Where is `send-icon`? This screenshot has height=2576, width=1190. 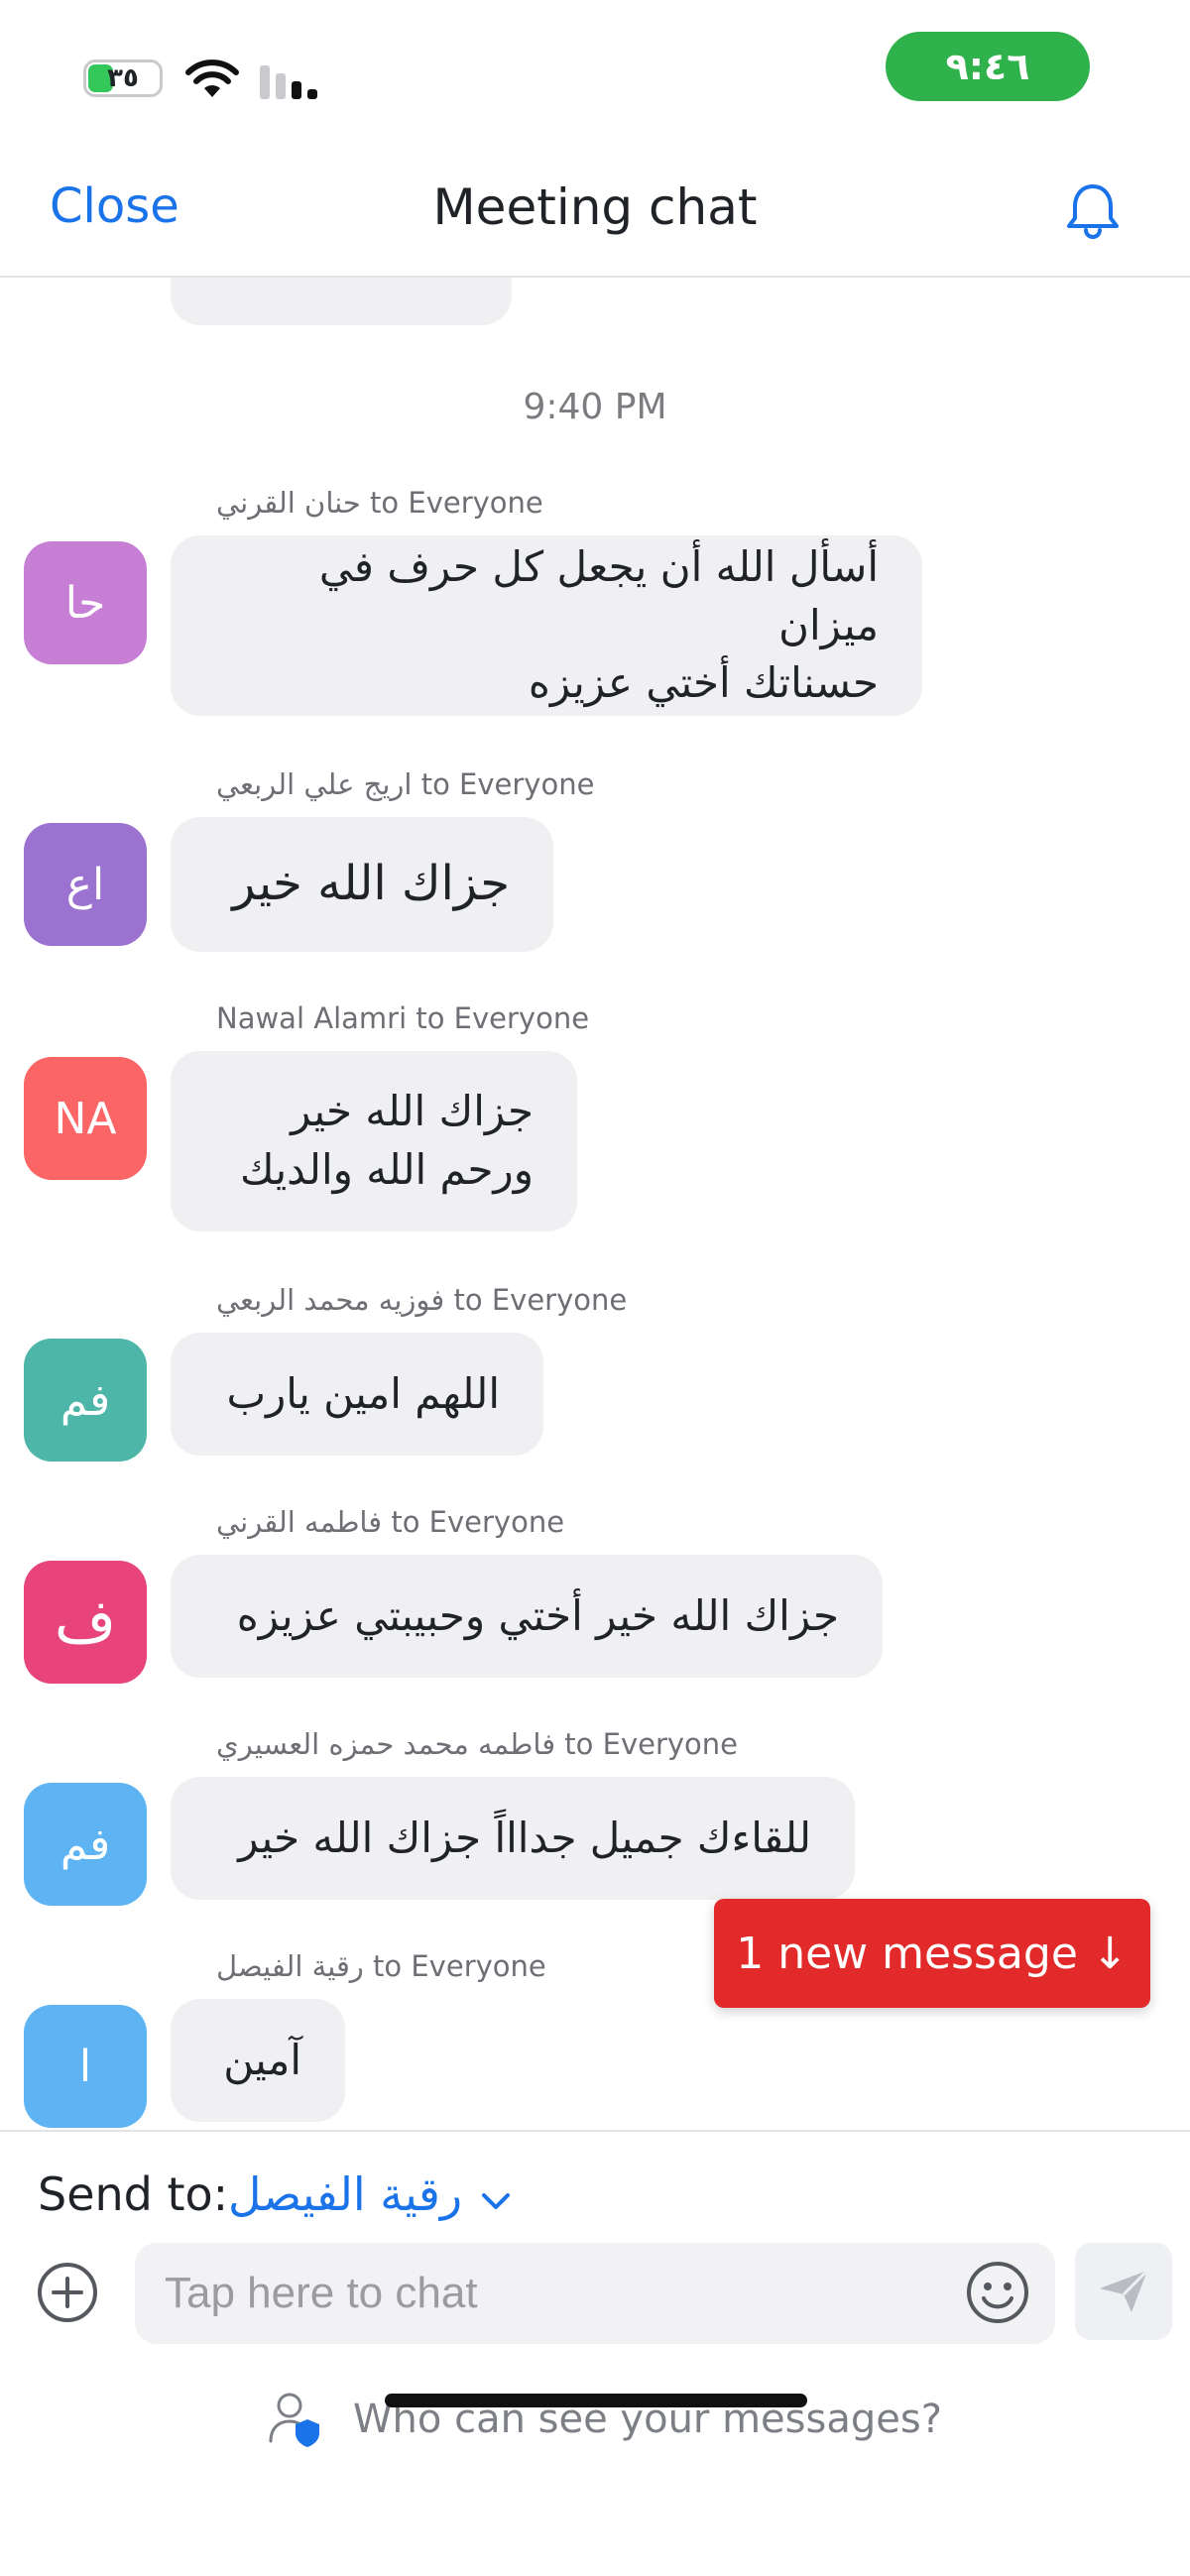
send-icon is located at coordinates (1124, 2290).